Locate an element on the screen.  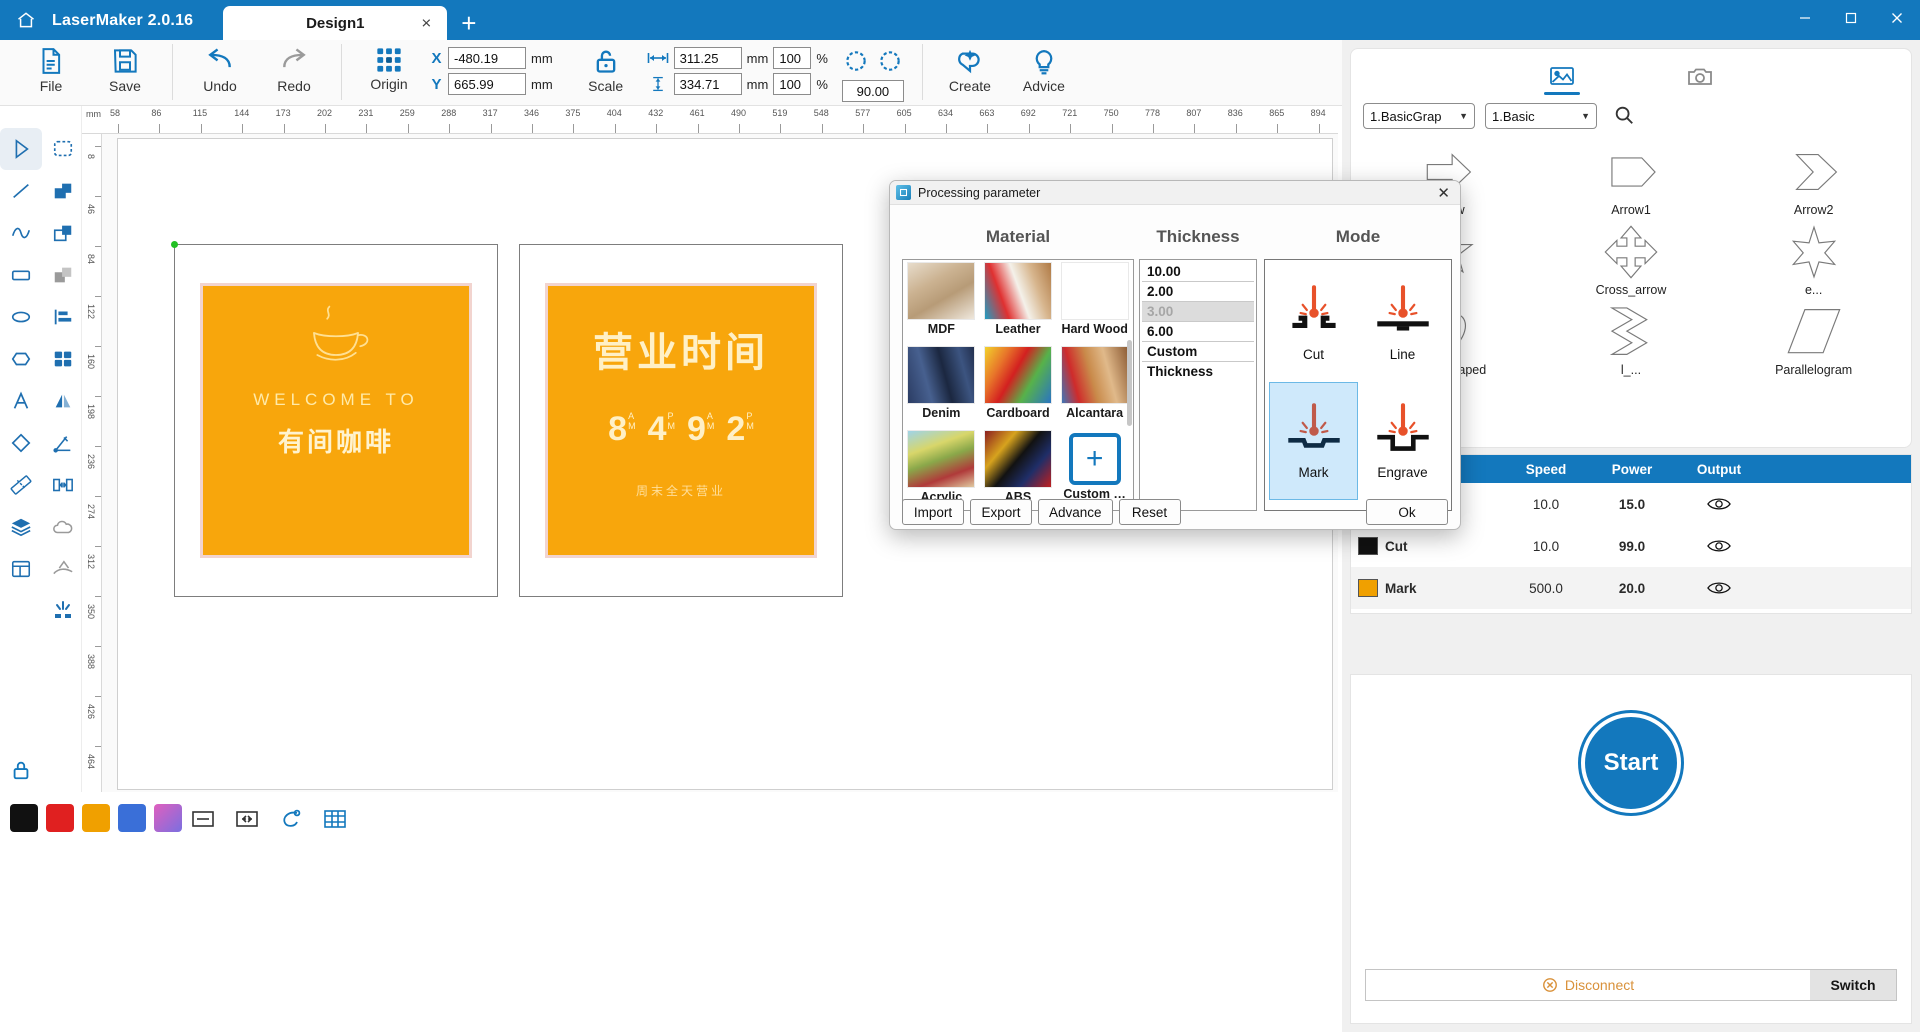
gallery-tab is located at coordinates (1562, 77).